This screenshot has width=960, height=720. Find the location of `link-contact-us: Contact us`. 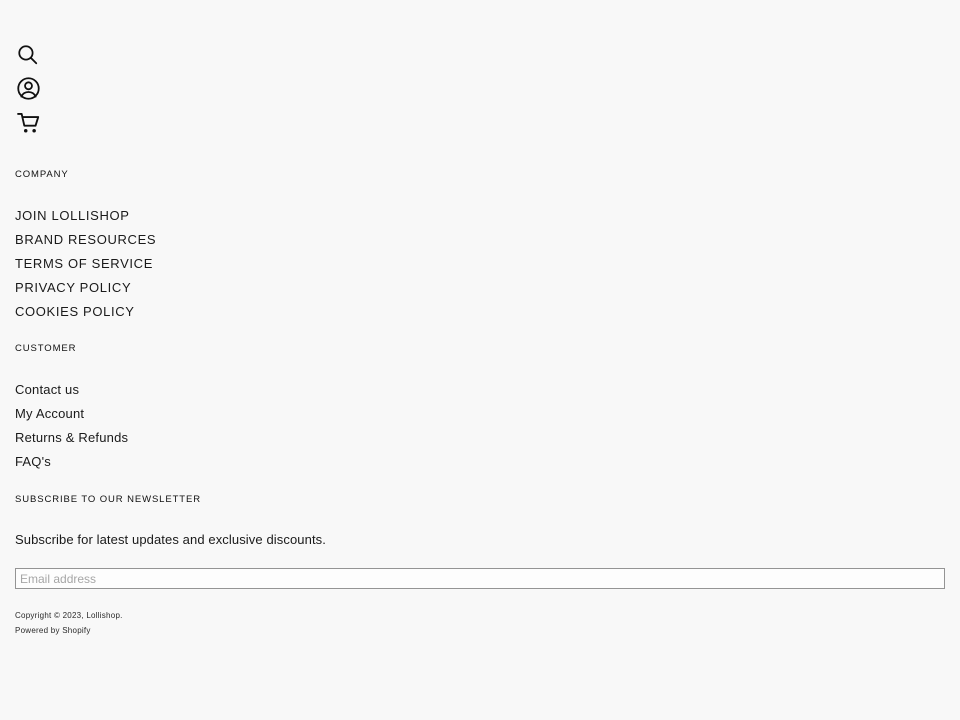

link-contact-us: Contact us is located at coordinates (480, 390).